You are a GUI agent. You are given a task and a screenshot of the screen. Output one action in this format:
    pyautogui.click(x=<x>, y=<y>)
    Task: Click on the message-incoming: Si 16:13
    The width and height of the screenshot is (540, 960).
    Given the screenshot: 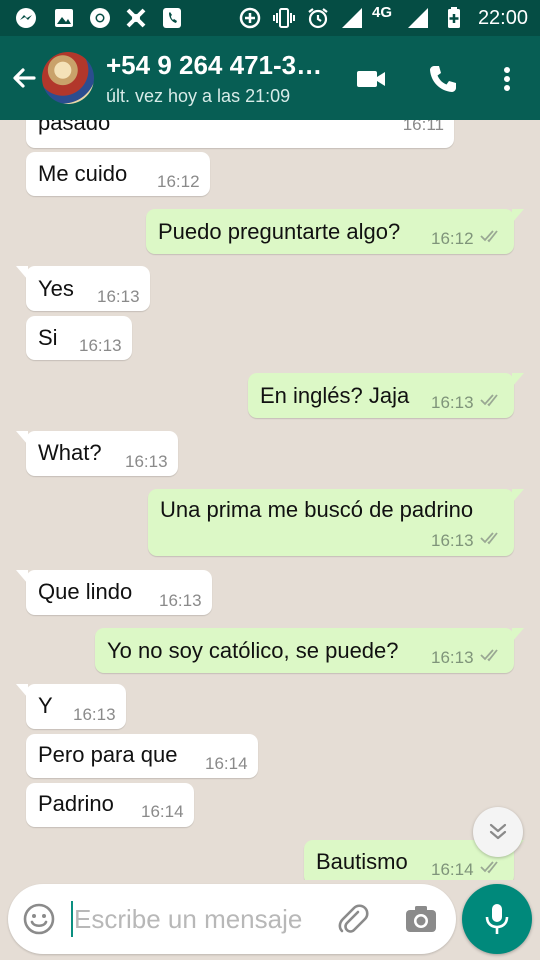 What is the action you would take?
    pyautogui.click(x=79, y=338)
    